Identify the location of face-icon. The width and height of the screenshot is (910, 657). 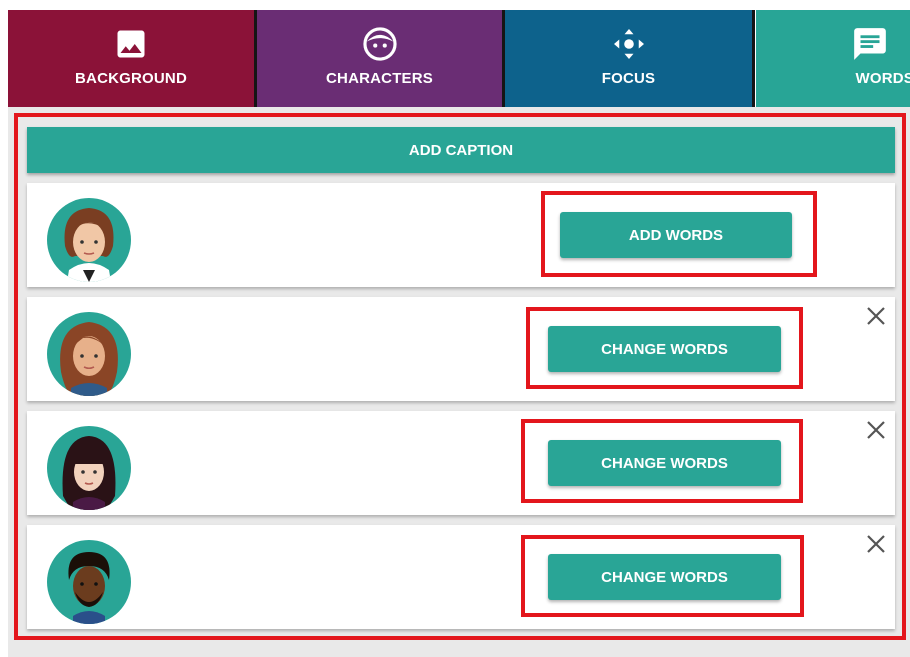
(380, 44).